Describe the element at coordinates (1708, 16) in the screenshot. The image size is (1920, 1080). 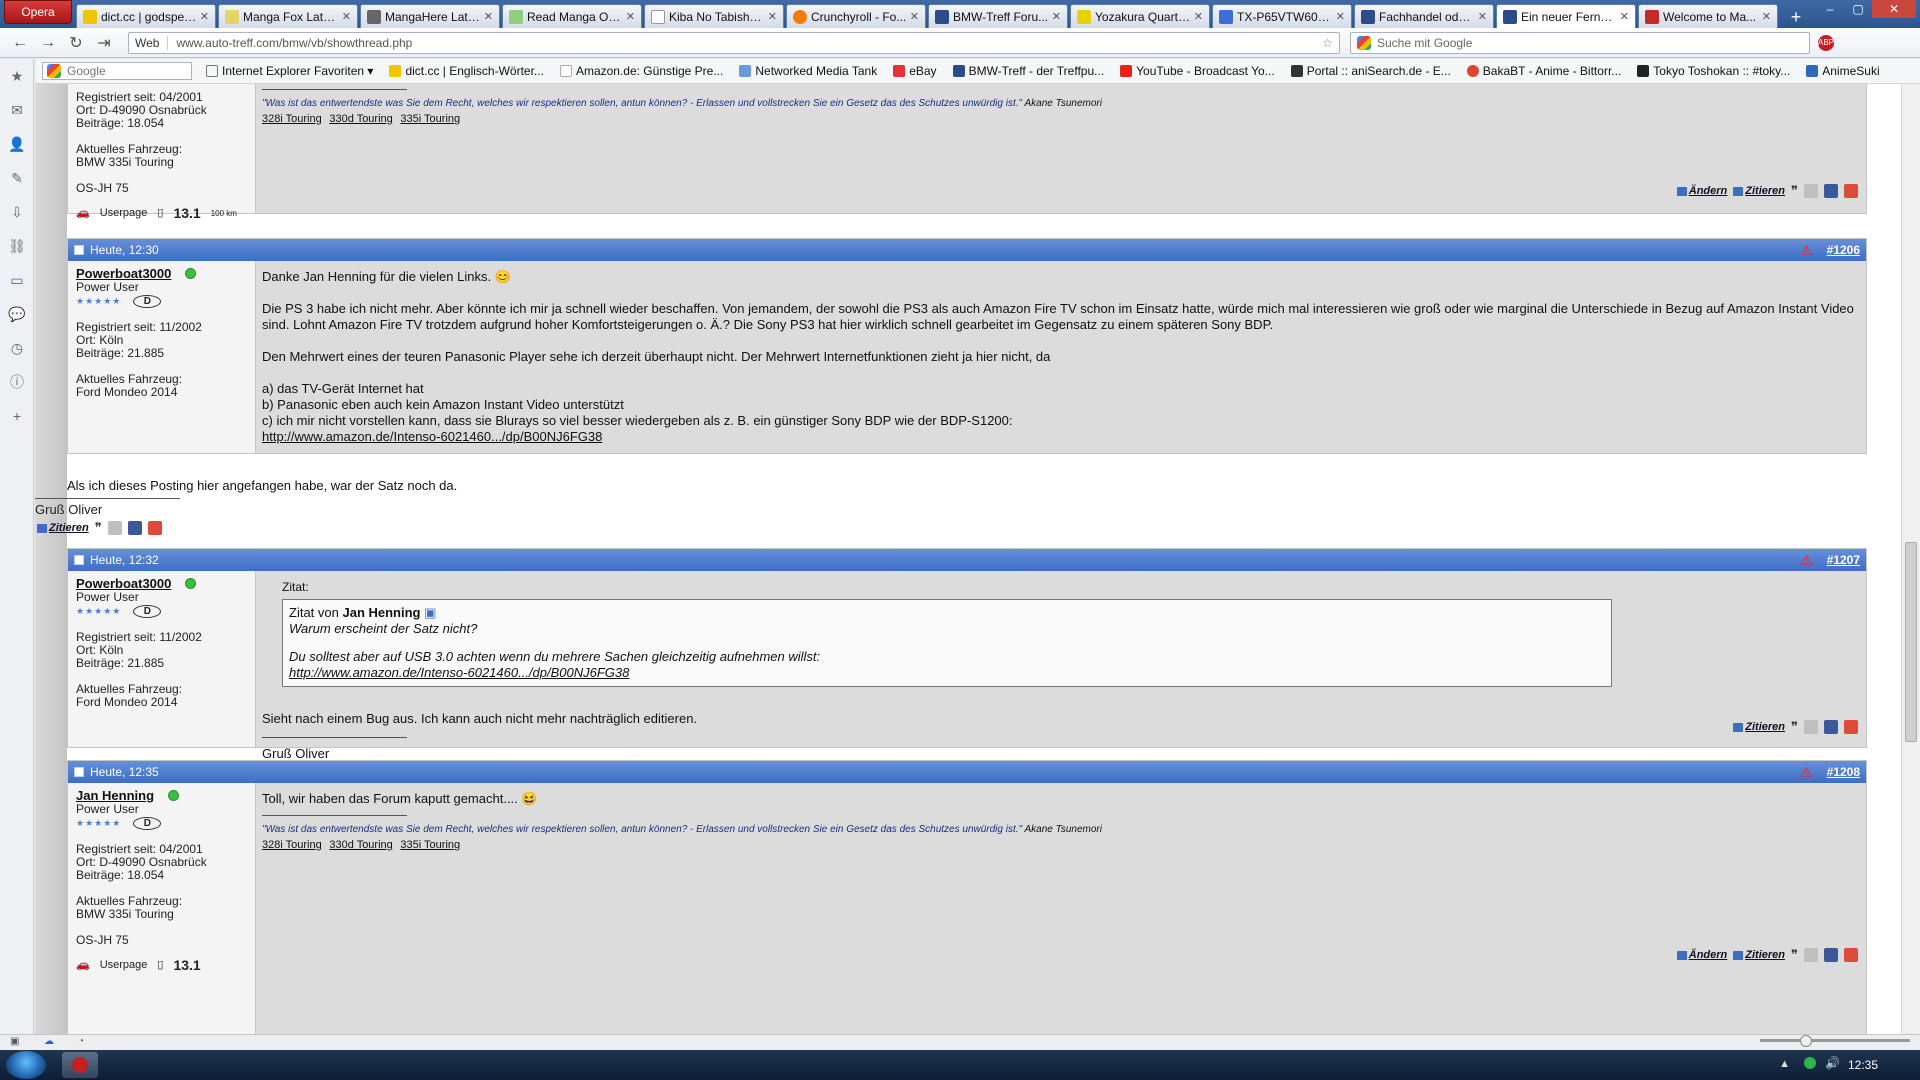
I see `tab-welcome: Welcome to Ma... ✕` at that location.